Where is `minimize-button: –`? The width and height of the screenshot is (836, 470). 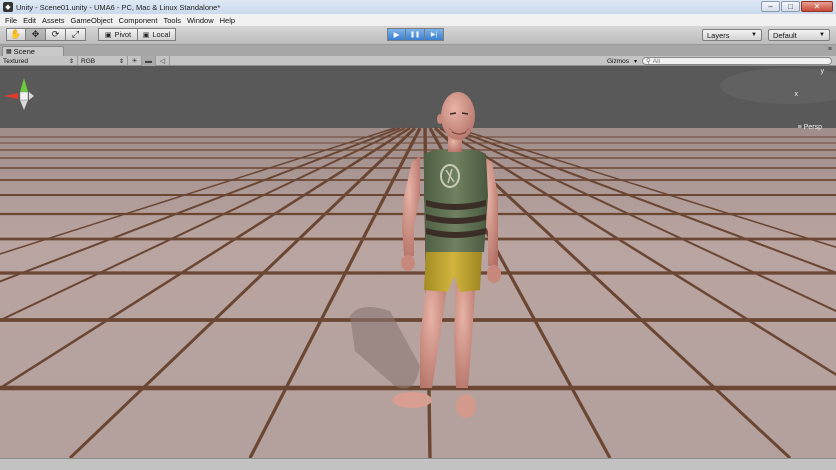
minimize-button: – is located at coordinates (770, 6).